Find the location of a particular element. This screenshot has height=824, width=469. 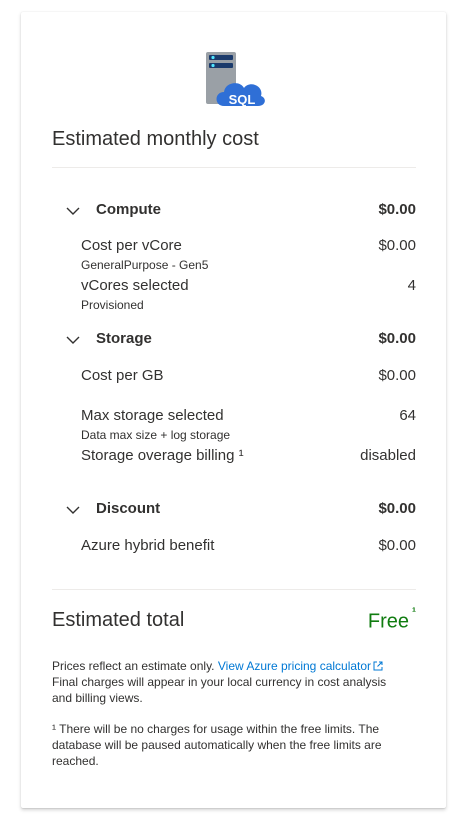

estimated-total-row: Estimated total Free ¹ is located at coordinates (233, 620).